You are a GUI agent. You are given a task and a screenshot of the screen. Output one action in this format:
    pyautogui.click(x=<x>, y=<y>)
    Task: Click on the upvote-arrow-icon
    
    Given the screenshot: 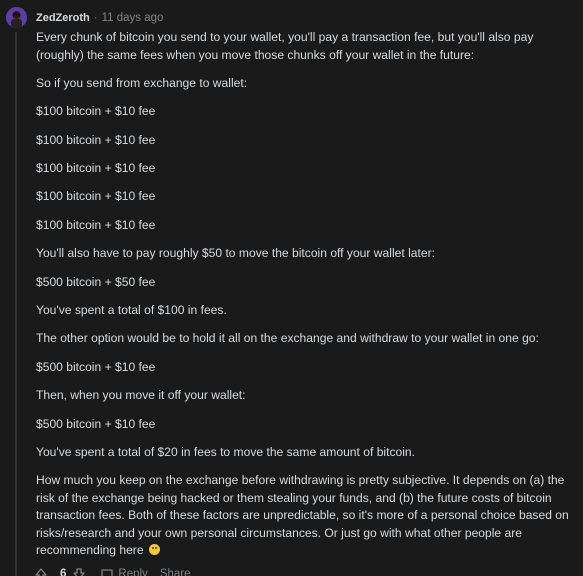 What is the action you would take?
    pyautogui.click(x=41, y=572)
    